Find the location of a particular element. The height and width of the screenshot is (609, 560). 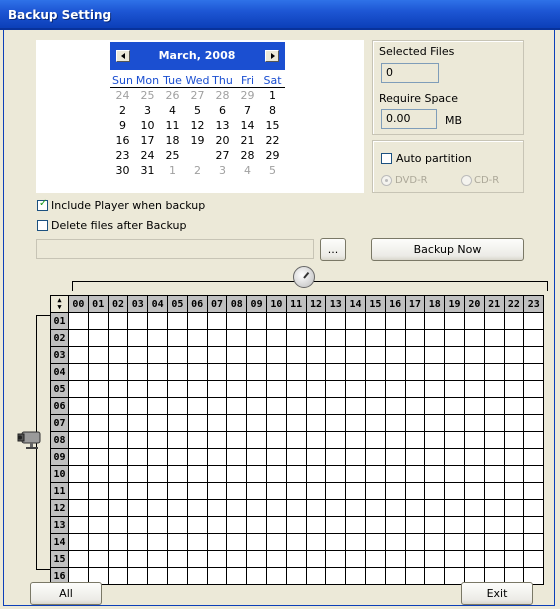

calendar-day: 26 is located at coordinates (172, 95).